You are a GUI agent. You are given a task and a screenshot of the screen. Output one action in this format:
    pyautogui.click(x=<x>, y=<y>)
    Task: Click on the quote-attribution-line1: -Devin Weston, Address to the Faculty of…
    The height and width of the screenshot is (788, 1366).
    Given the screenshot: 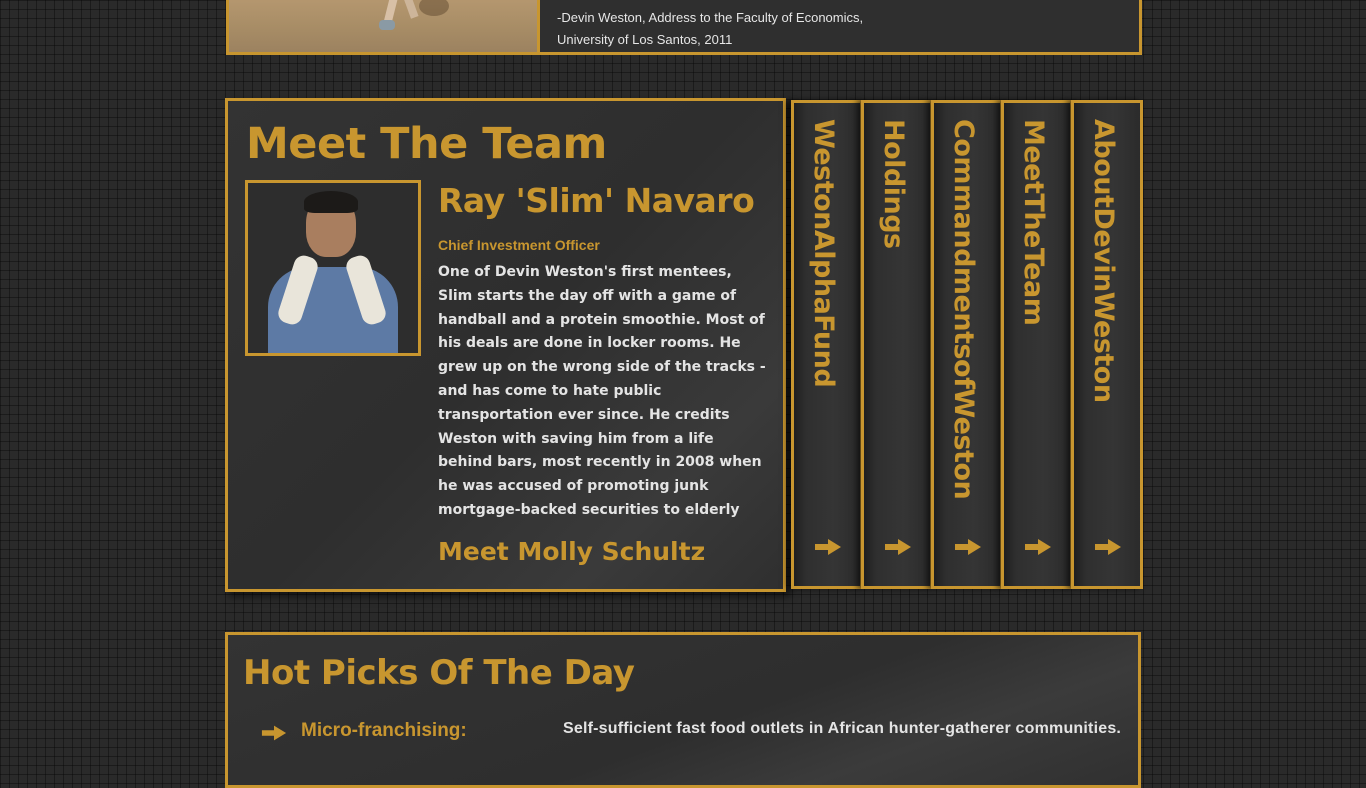 What is the action you would take?
    pyautogui.click(x=710, y=17)
    